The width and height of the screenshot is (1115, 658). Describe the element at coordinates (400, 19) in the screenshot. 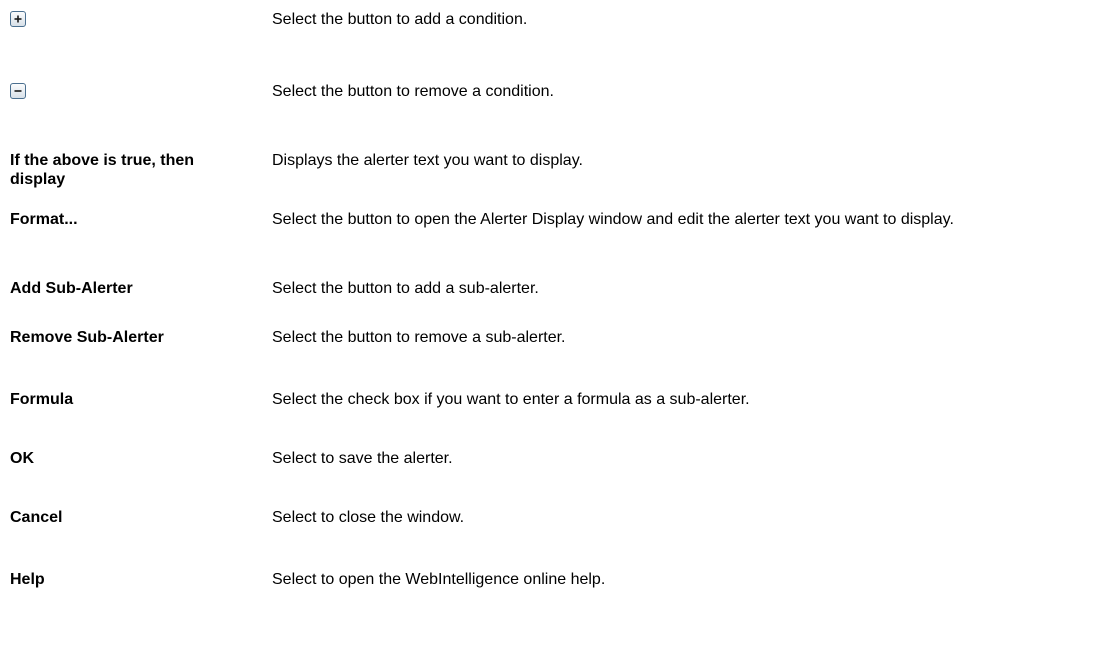

I see `definition-description: Select the button to add a condition.` at that location.